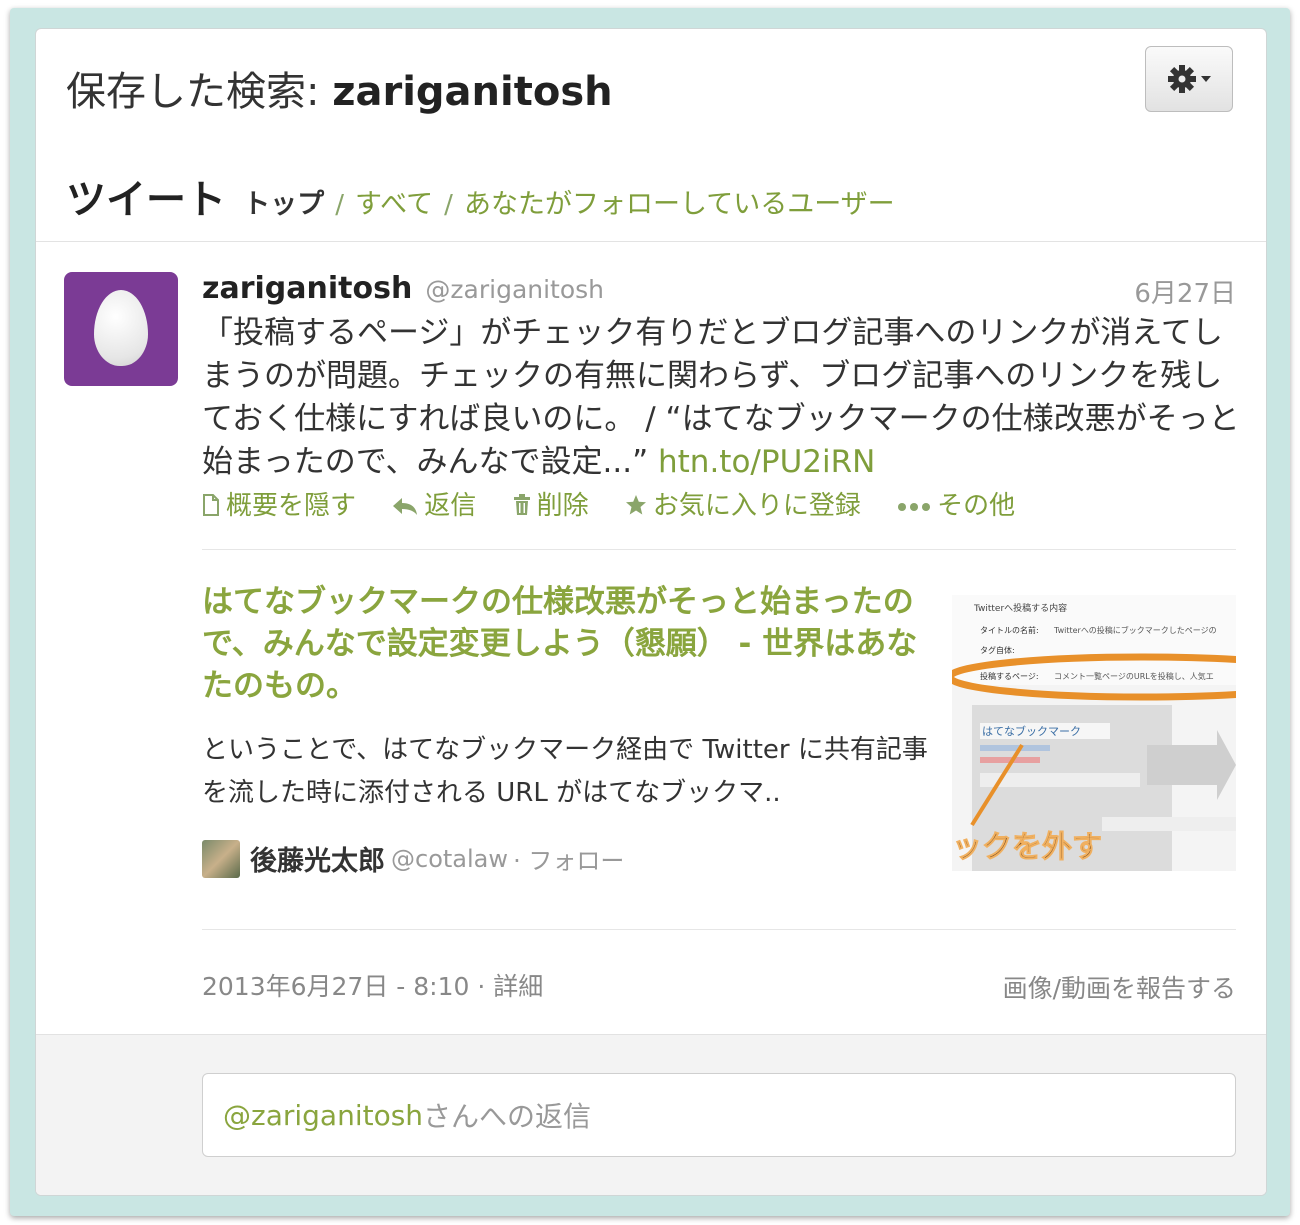  I want to click on tweet-display-name: zariganitosh, so click(307, 288).